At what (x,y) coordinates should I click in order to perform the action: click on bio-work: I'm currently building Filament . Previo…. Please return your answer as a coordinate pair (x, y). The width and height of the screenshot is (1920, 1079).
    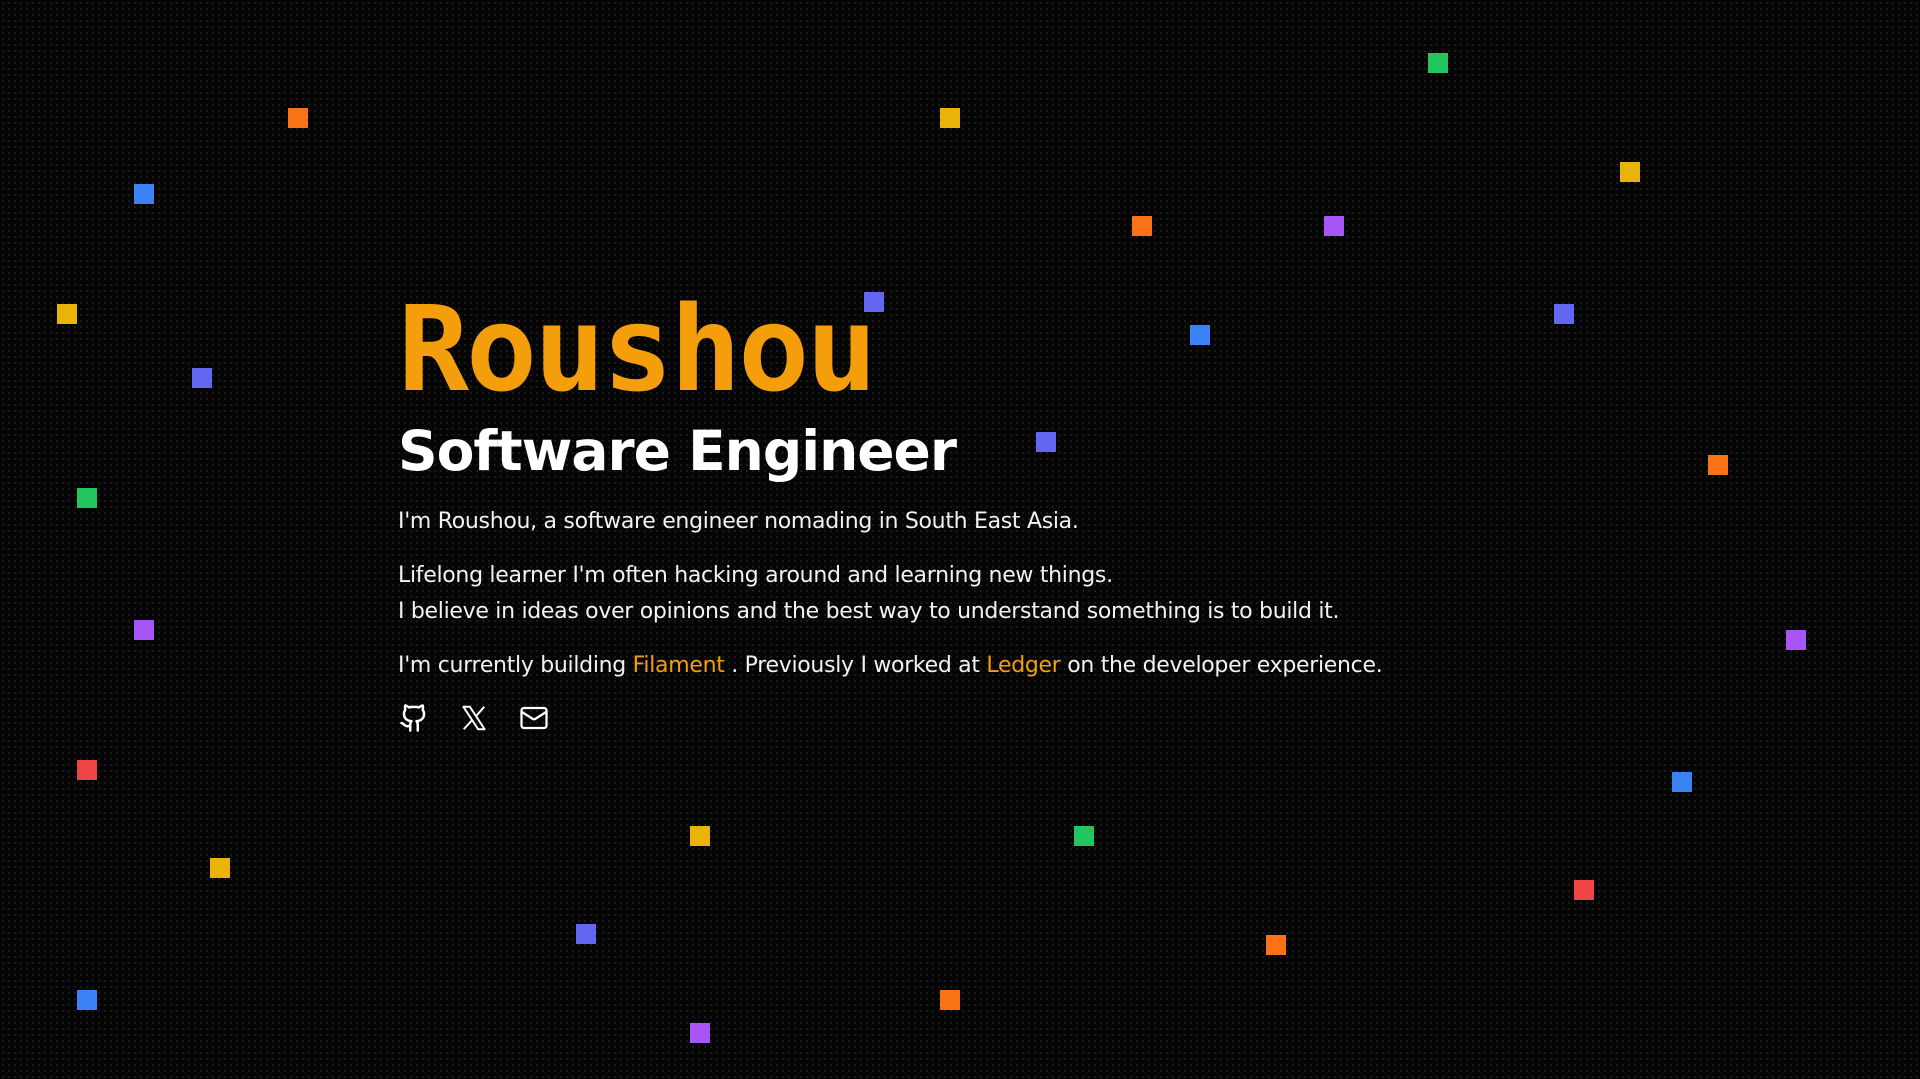
    Looking at the image, I should click on (998, 666).